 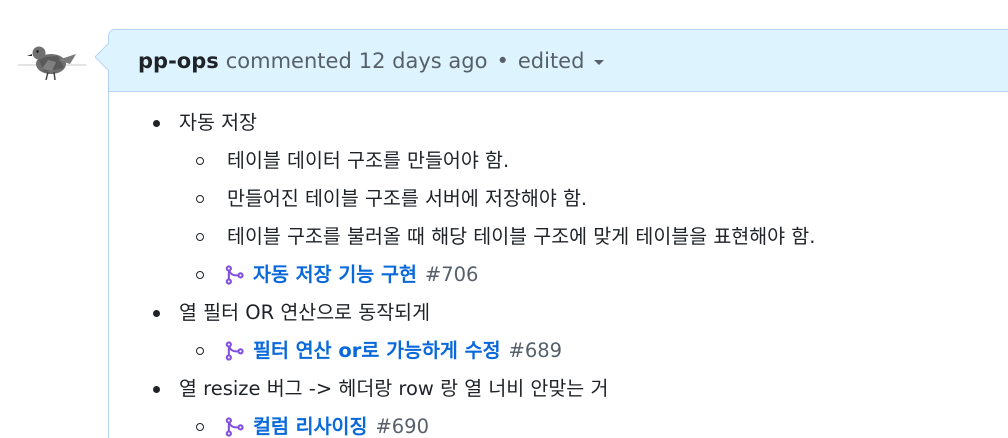 What do you see at coordinates (394, 388) in the screenshot?
I see `list-item-label: 열 resize 버그 -> 헤더랑 row 랑 열 너비 안맞는 거` at bounding box center [394, 388].